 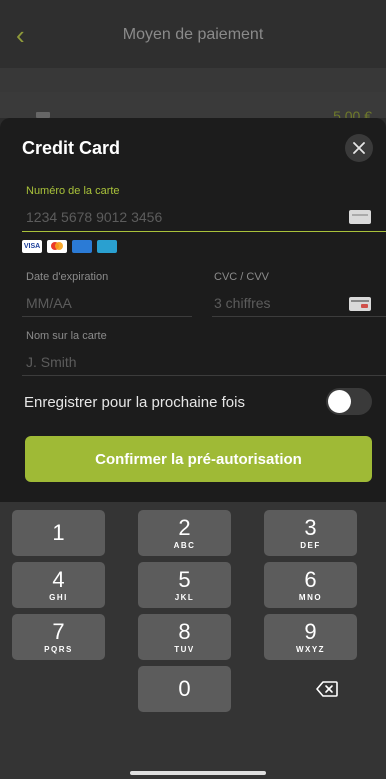 I want to click on key-letters: TUV, so click(x=184, y=649).